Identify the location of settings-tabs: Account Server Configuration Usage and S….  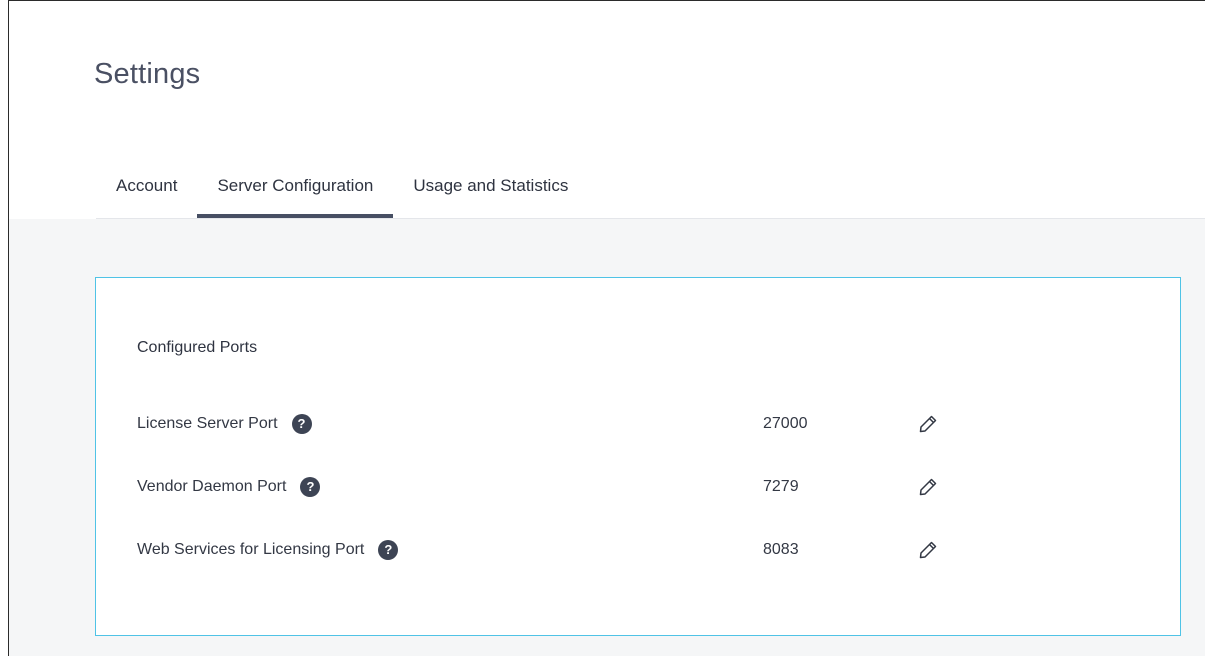
(342, 191).